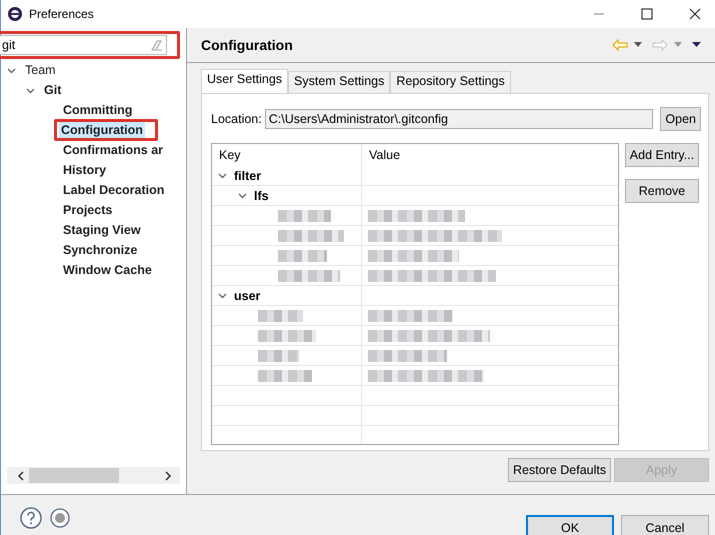 The height and width of the screenshot is (535, 715). What do you see at coordinates (381, 155) in the screenshot?
I see `column-header: Value` at bounding box center [381, 155].